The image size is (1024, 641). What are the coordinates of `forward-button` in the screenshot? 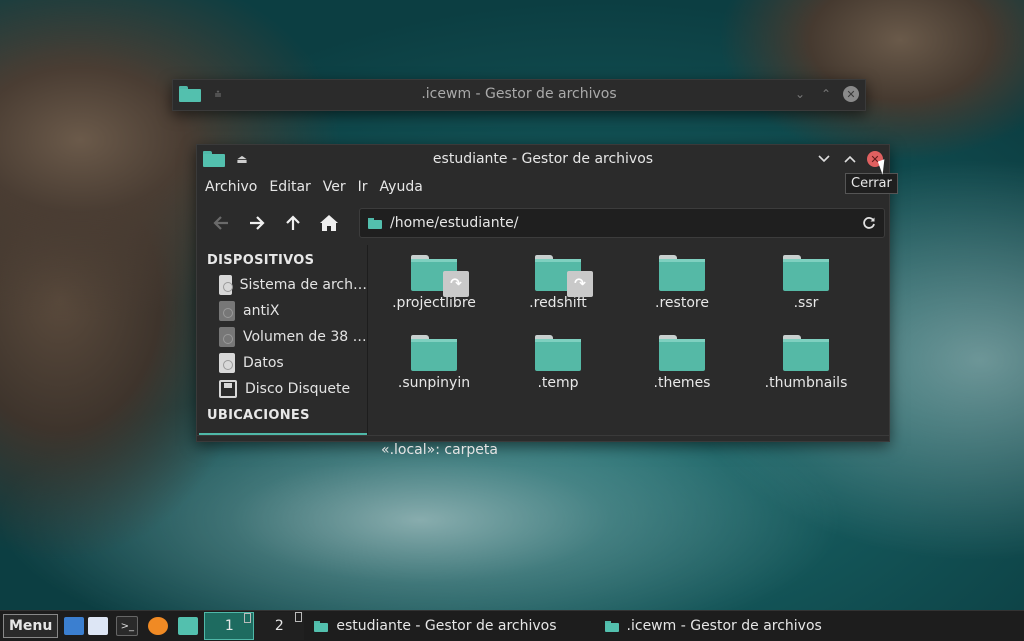 It's located at (257, 223).